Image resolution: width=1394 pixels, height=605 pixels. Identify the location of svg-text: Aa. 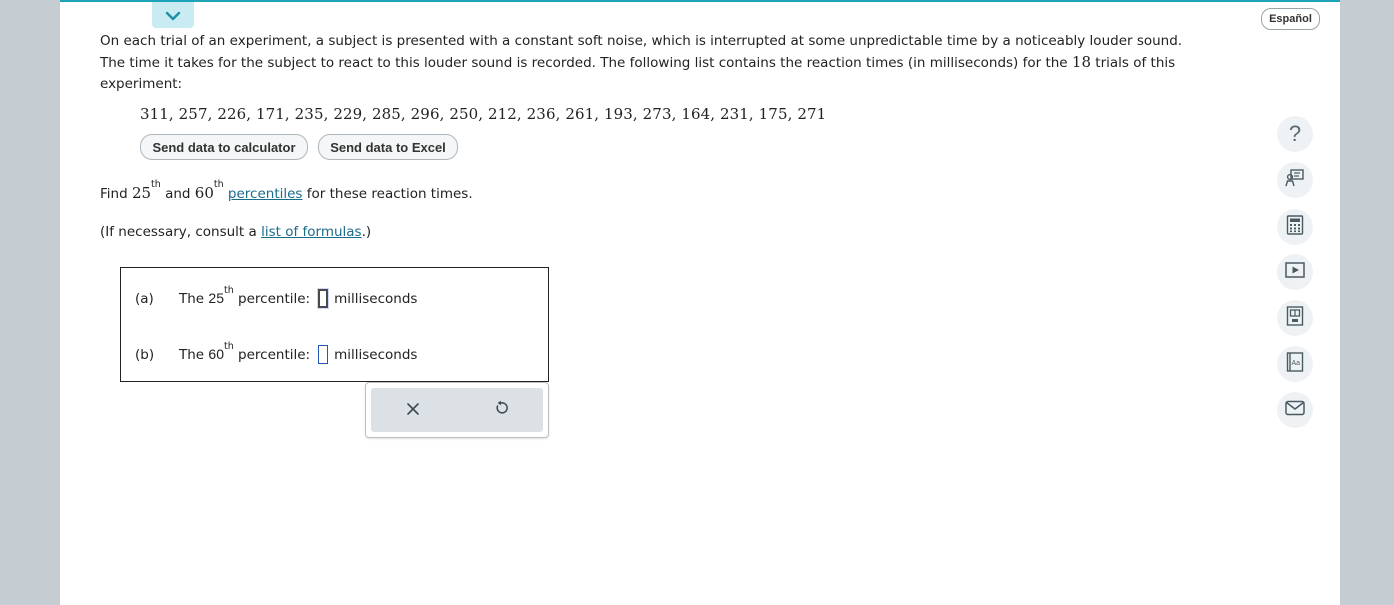
(1296, 363).